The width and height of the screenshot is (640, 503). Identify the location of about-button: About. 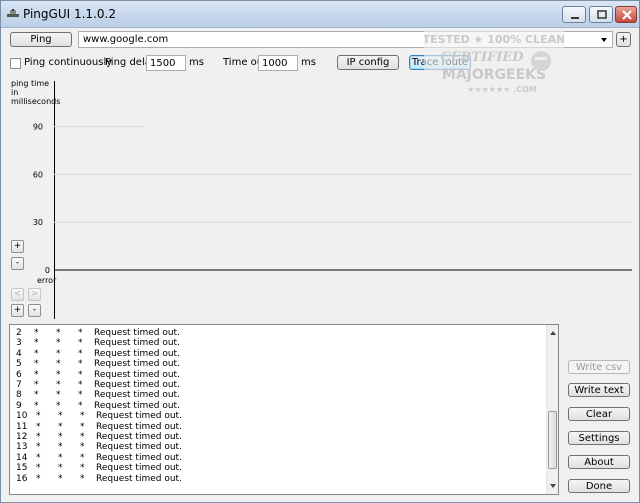
(599, 462).